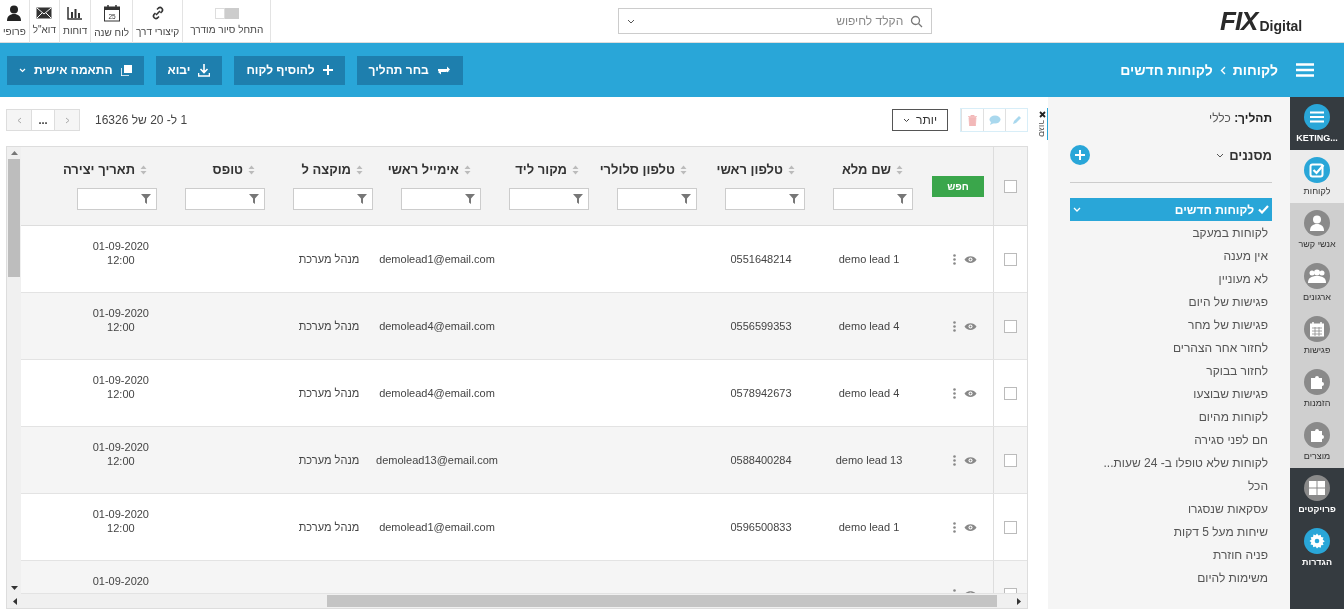 This screenshot has height=609, width=1344. What do you see at coordinates (920, 120) in the screenshot?
I see `more-dropdown: יותר` at bounding box center [920, 120].